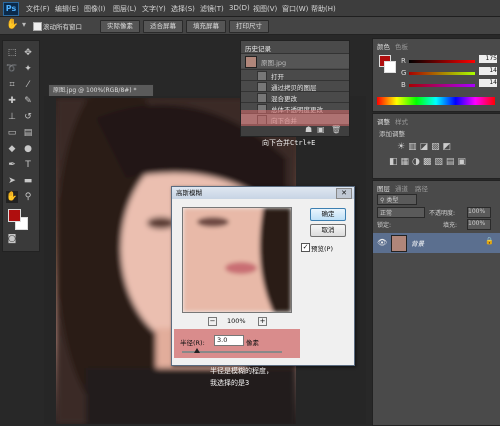  I want to click on adjustment-icons-row1: ☀▥◪▨◩, so click(425, 147).